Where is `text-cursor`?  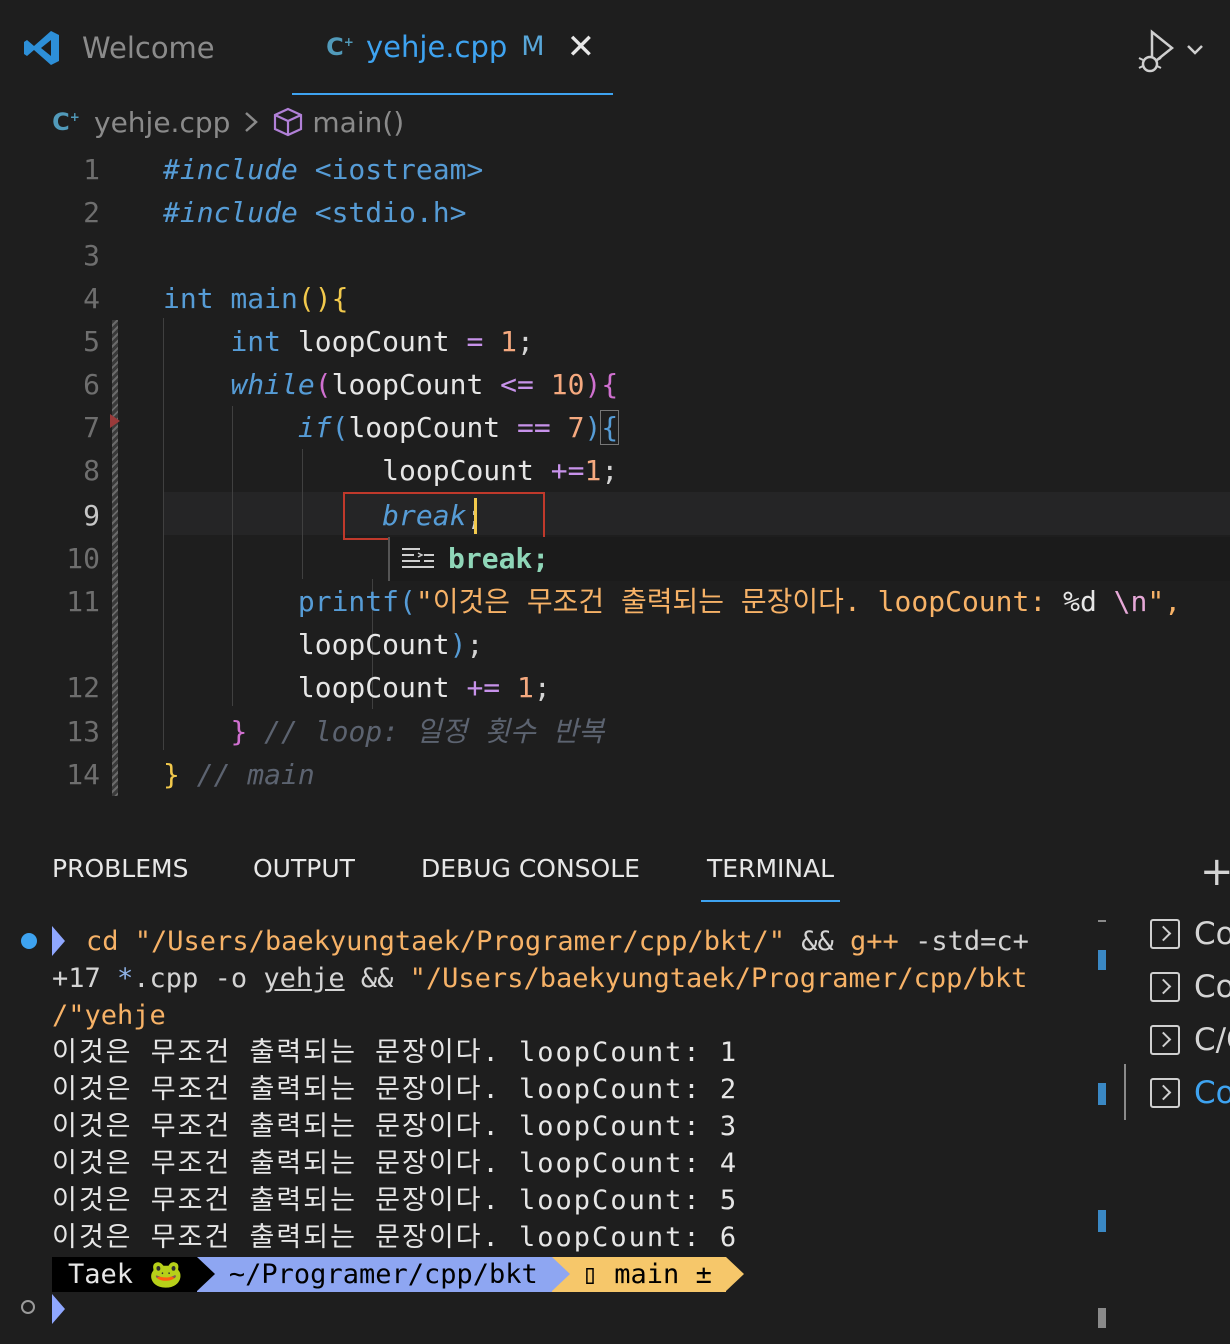 text-cursor is located at coordinates (475, 516).